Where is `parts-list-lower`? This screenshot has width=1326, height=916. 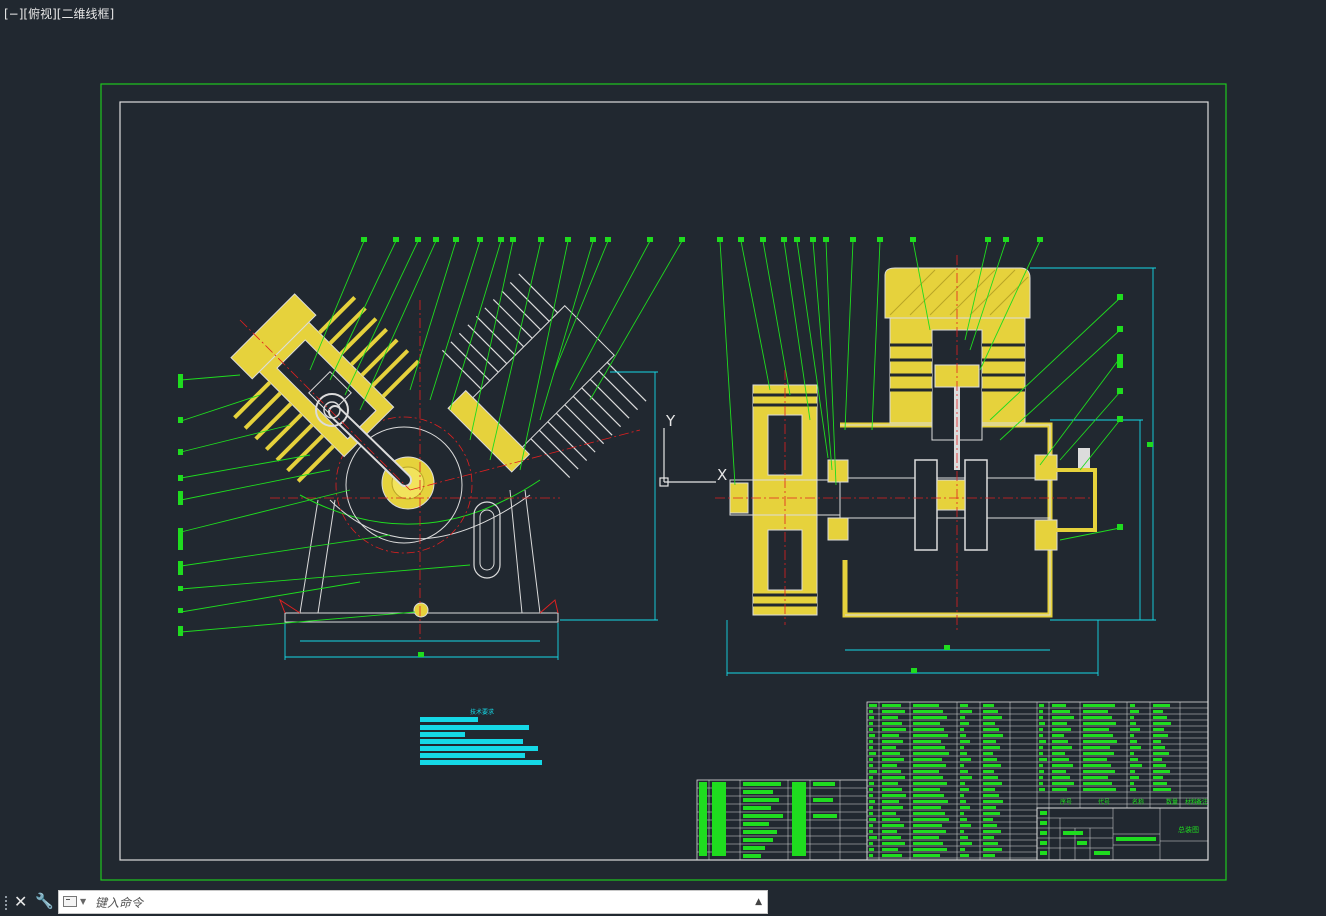 parts-list-lower is located at coordinates (782, 820).